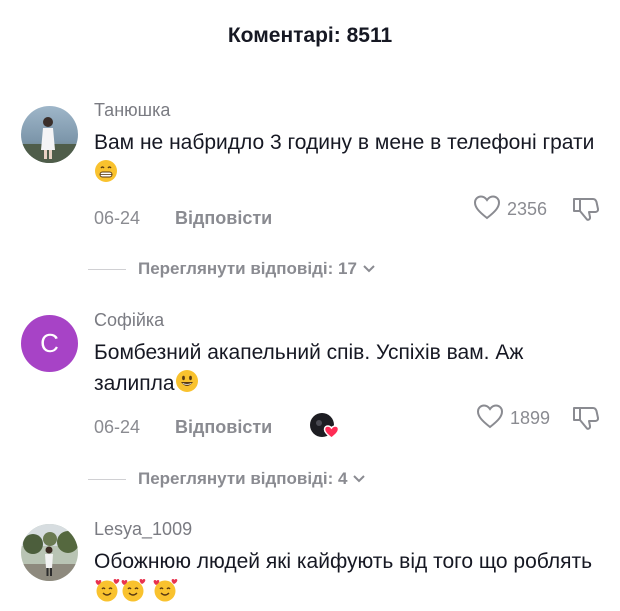 Image resolution: width=620 pixels, height=611 pixels. I want to click on like-button: 2356, so click(510, 209).